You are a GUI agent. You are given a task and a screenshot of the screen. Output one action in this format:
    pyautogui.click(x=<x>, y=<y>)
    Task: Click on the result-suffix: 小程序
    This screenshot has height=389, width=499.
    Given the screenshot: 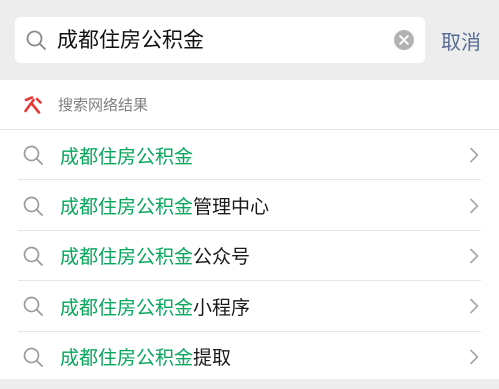 What is the action you would take?
    pyautogui.click(x=222, y=307)
    